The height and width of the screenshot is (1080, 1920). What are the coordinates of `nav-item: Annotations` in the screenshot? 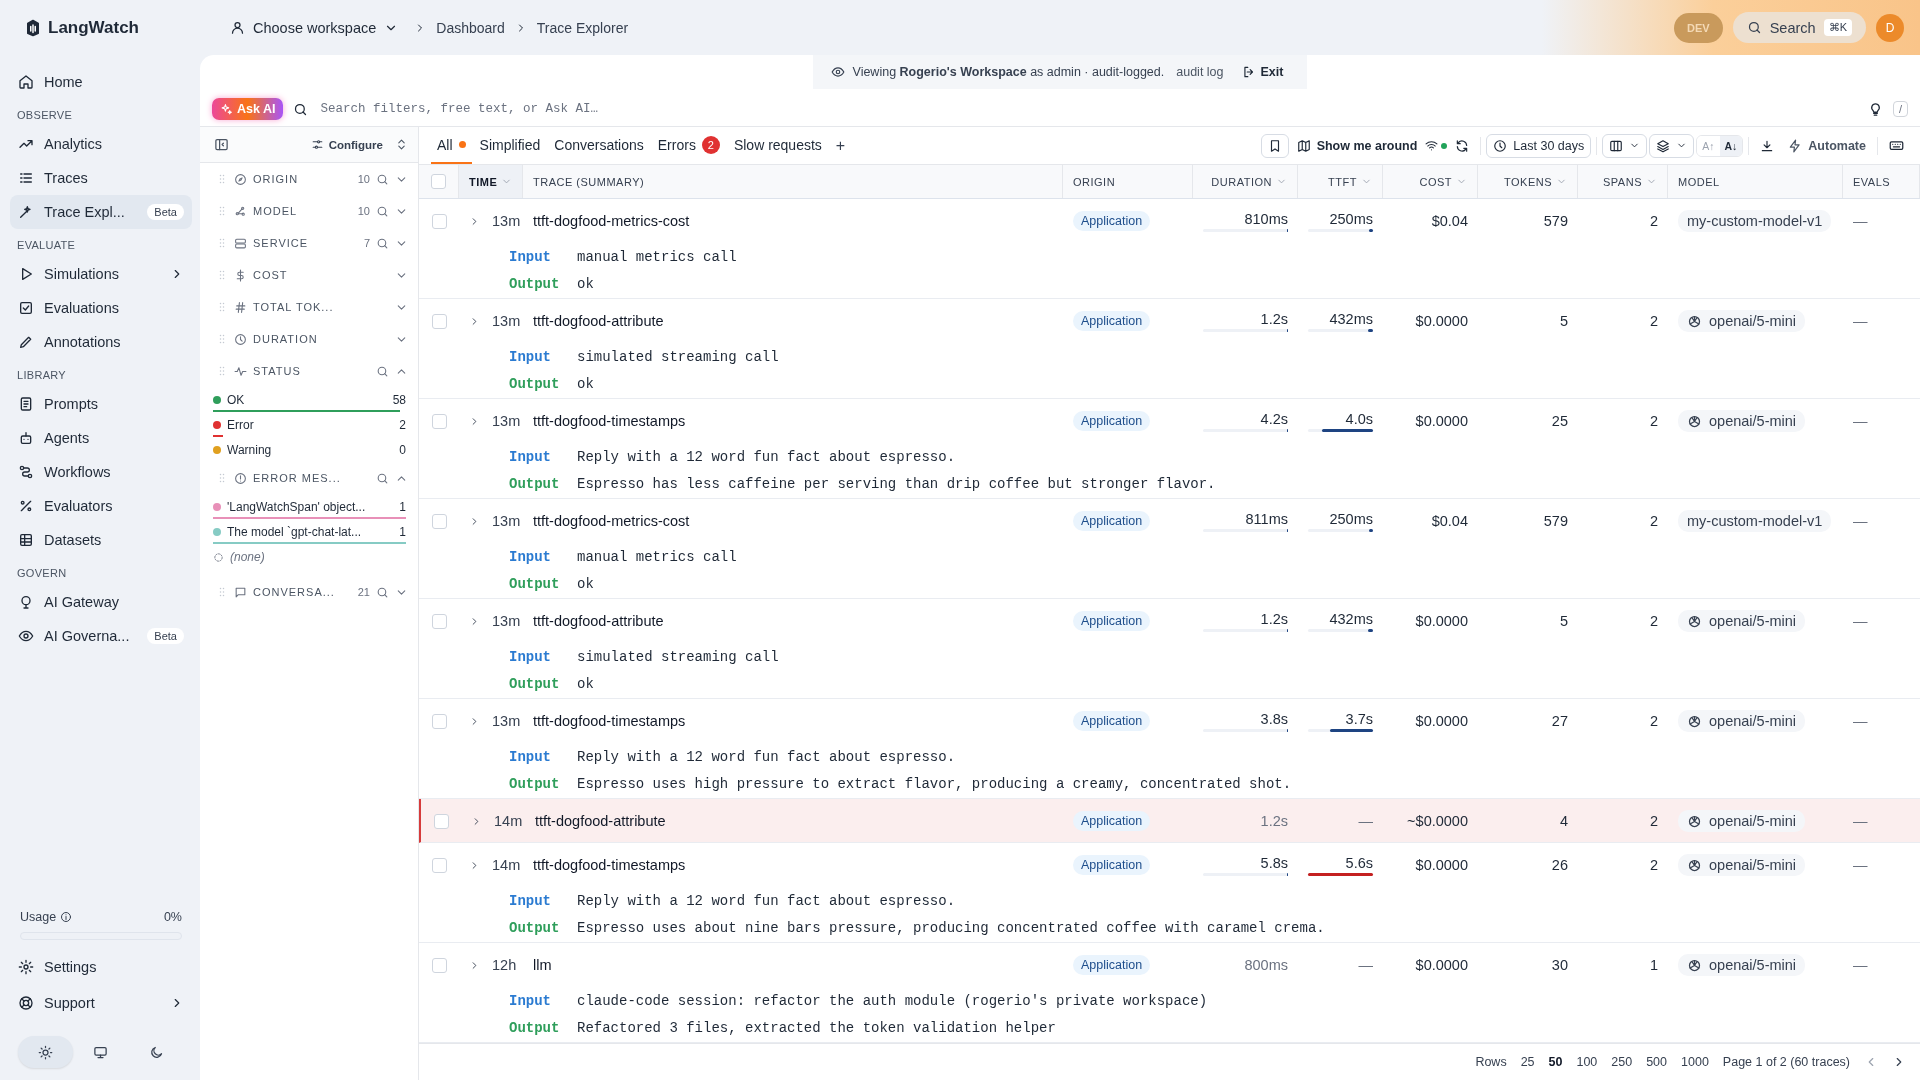 It's located at (101, 342).